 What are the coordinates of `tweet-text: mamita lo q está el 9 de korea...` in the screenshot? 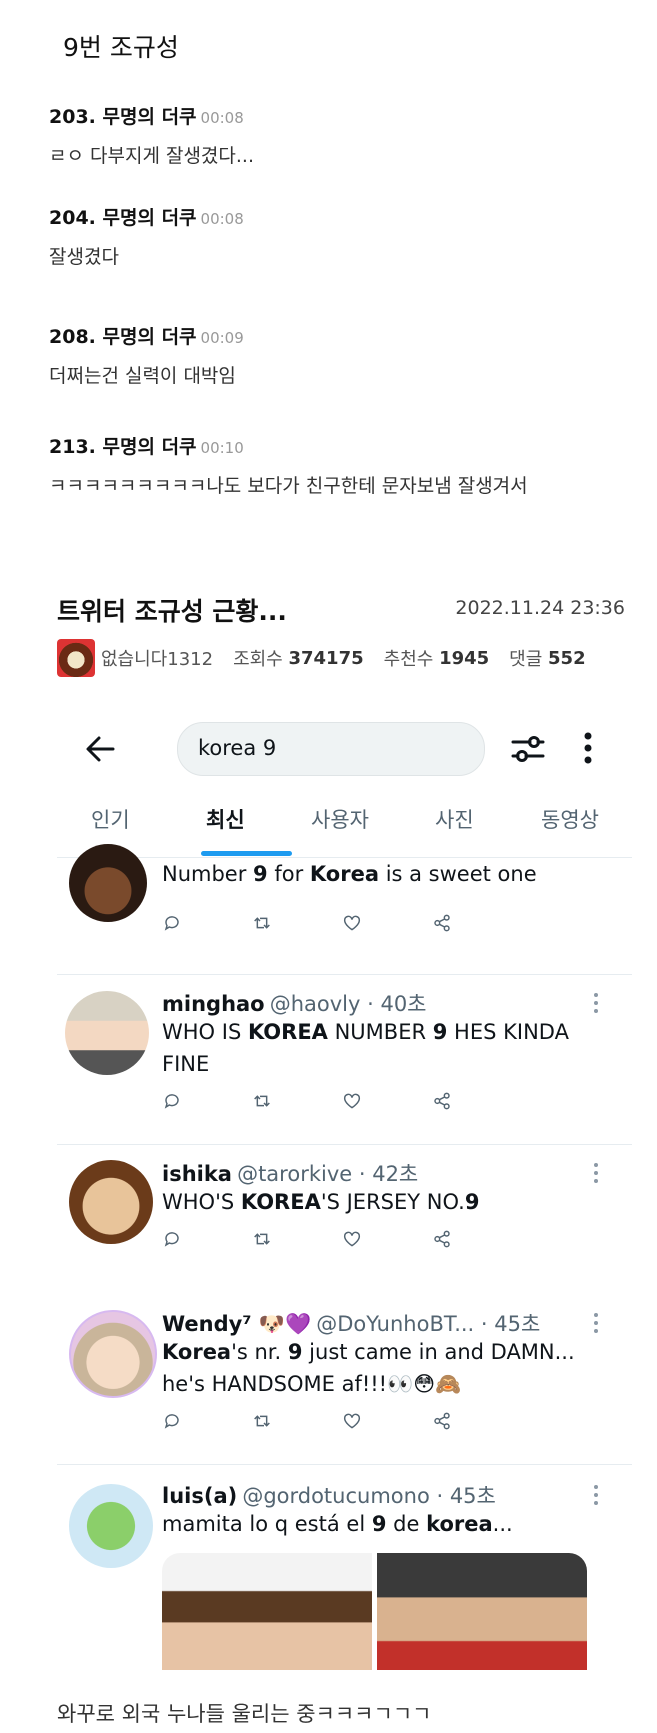 It's located at (337, 1524).